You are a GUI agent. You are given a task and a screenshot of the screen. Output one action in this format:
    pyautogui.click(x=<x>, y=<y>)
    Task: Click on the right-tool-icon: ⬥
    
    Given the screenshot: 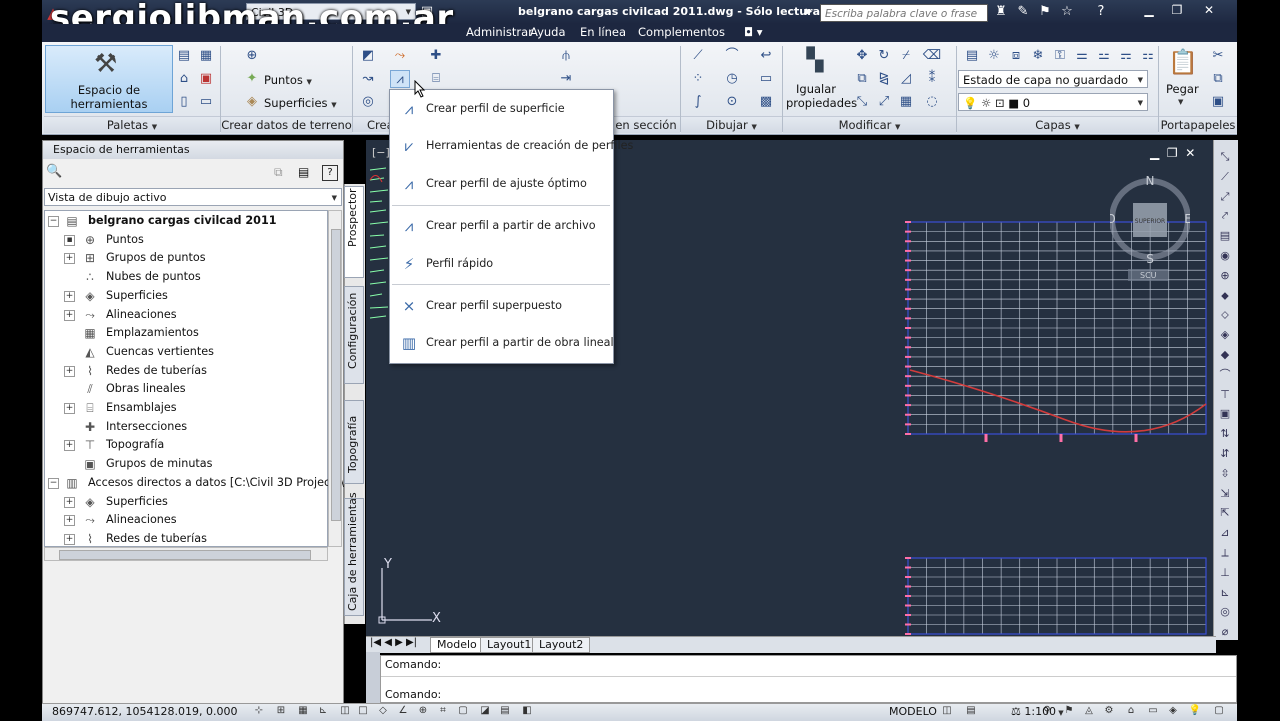 What is the action you would take?
    pyautogui.click(x=1225, y=296)
    